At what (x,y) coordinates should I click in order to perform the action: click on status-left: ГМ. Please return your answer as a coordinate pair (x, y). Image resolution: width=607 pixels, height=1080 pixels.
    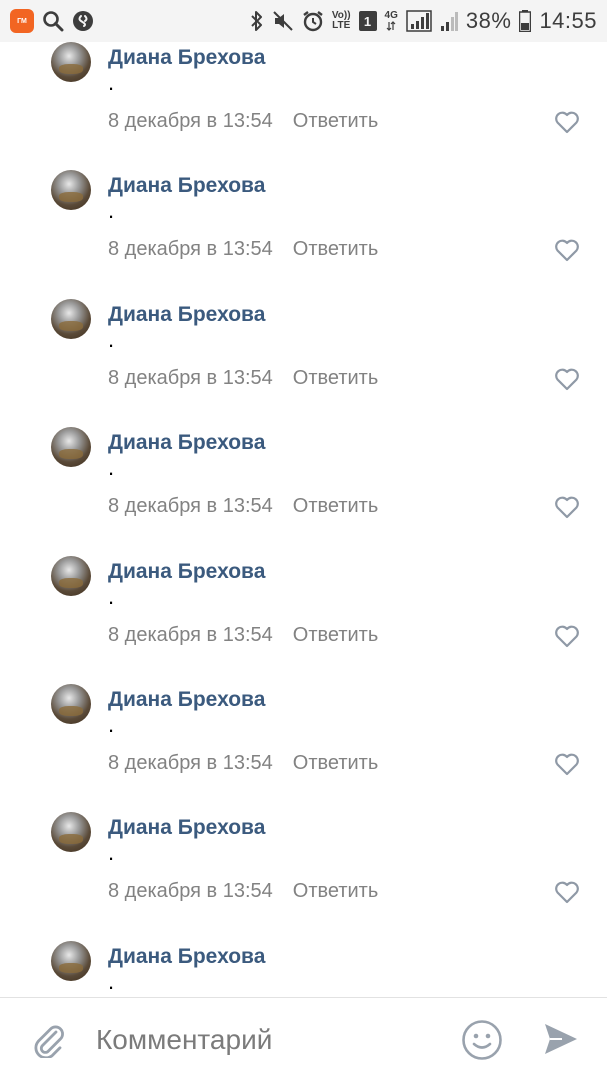
    Looking at the image, I should click on (52, 21).